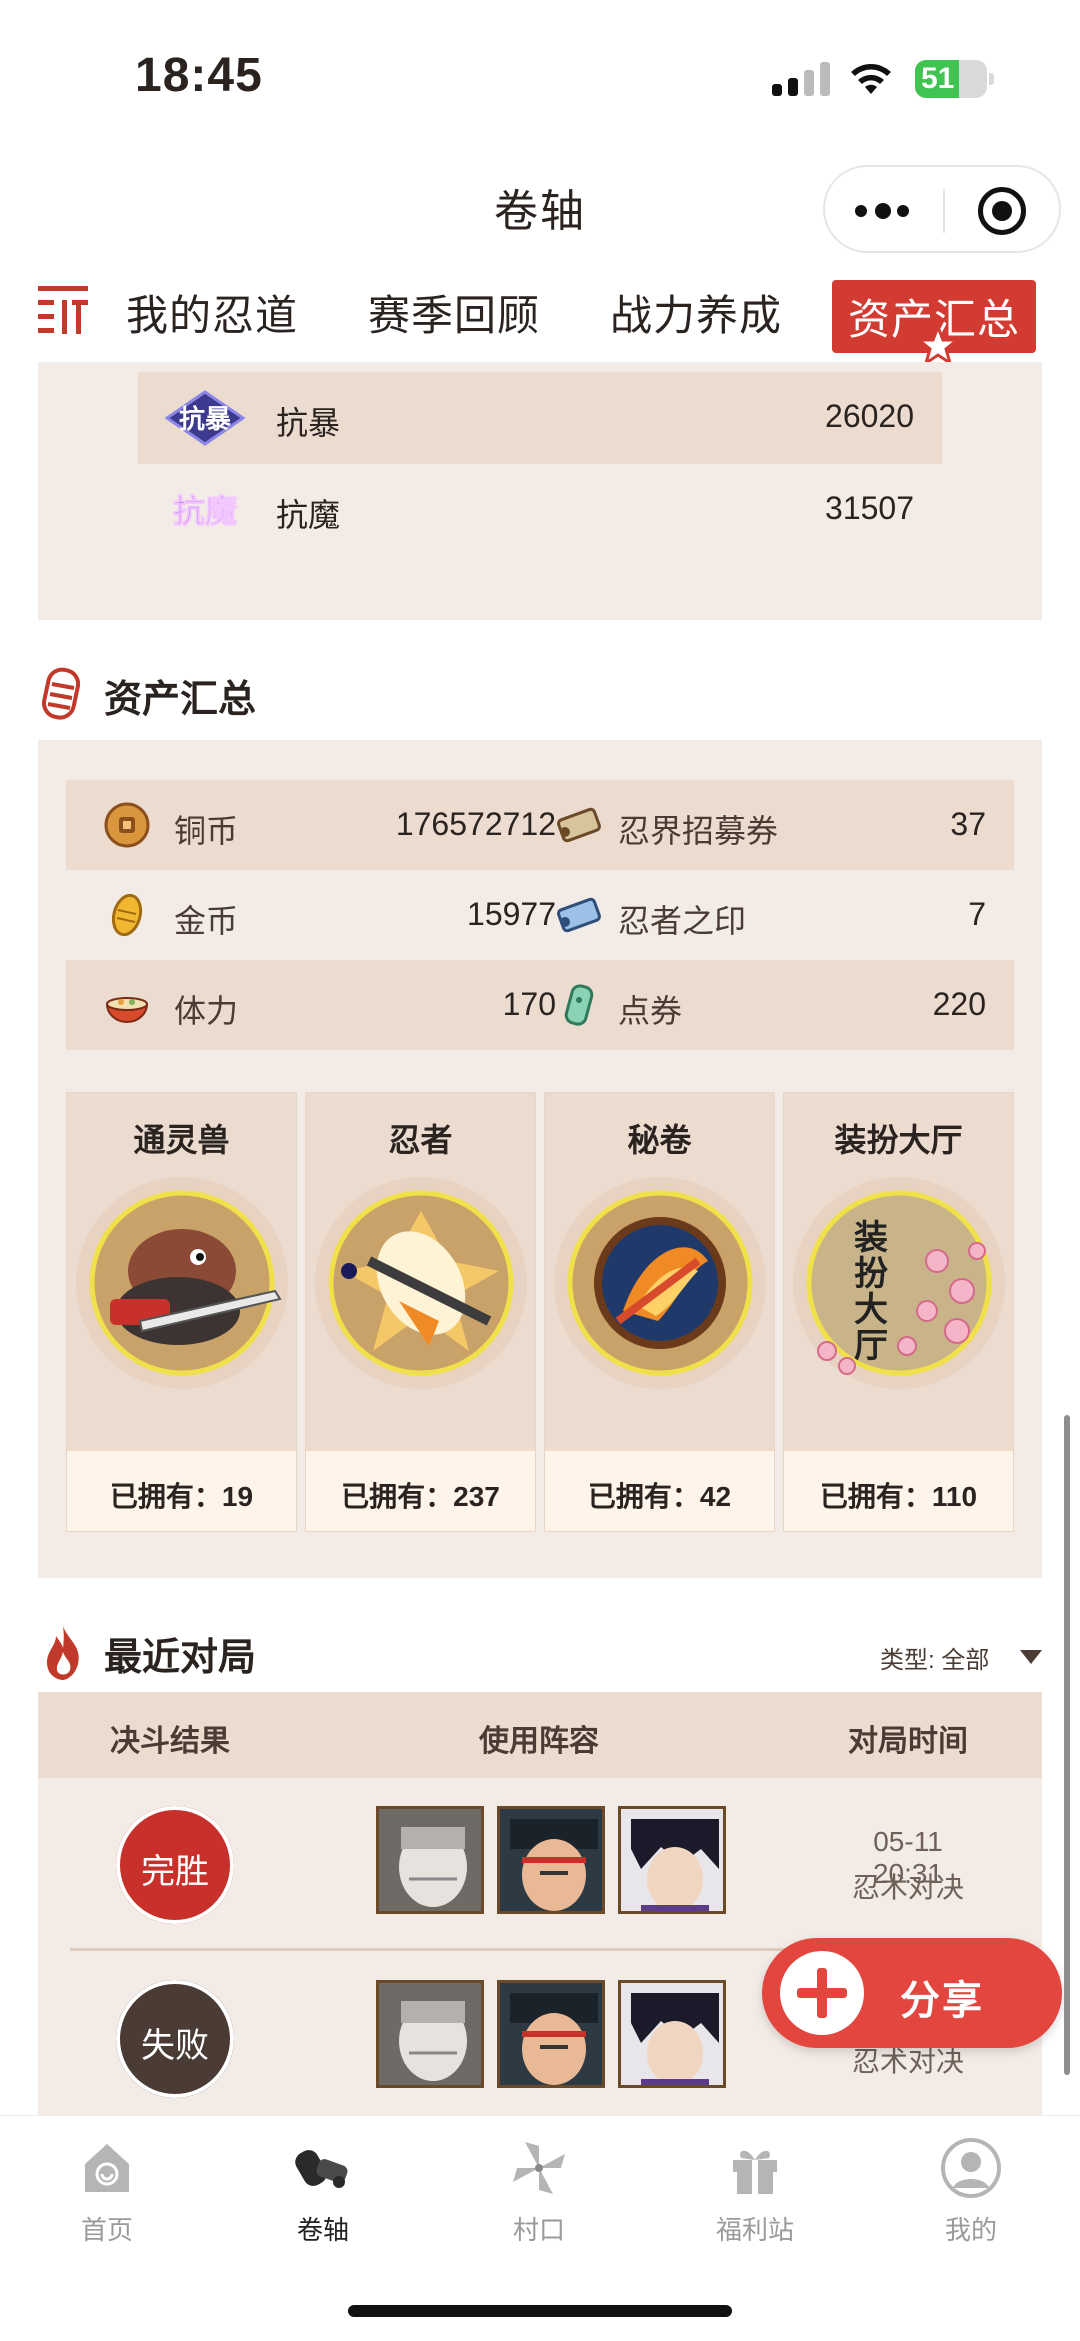  I want to click on tab-my-ninja-way: 我的忍道, so click(212, 312).